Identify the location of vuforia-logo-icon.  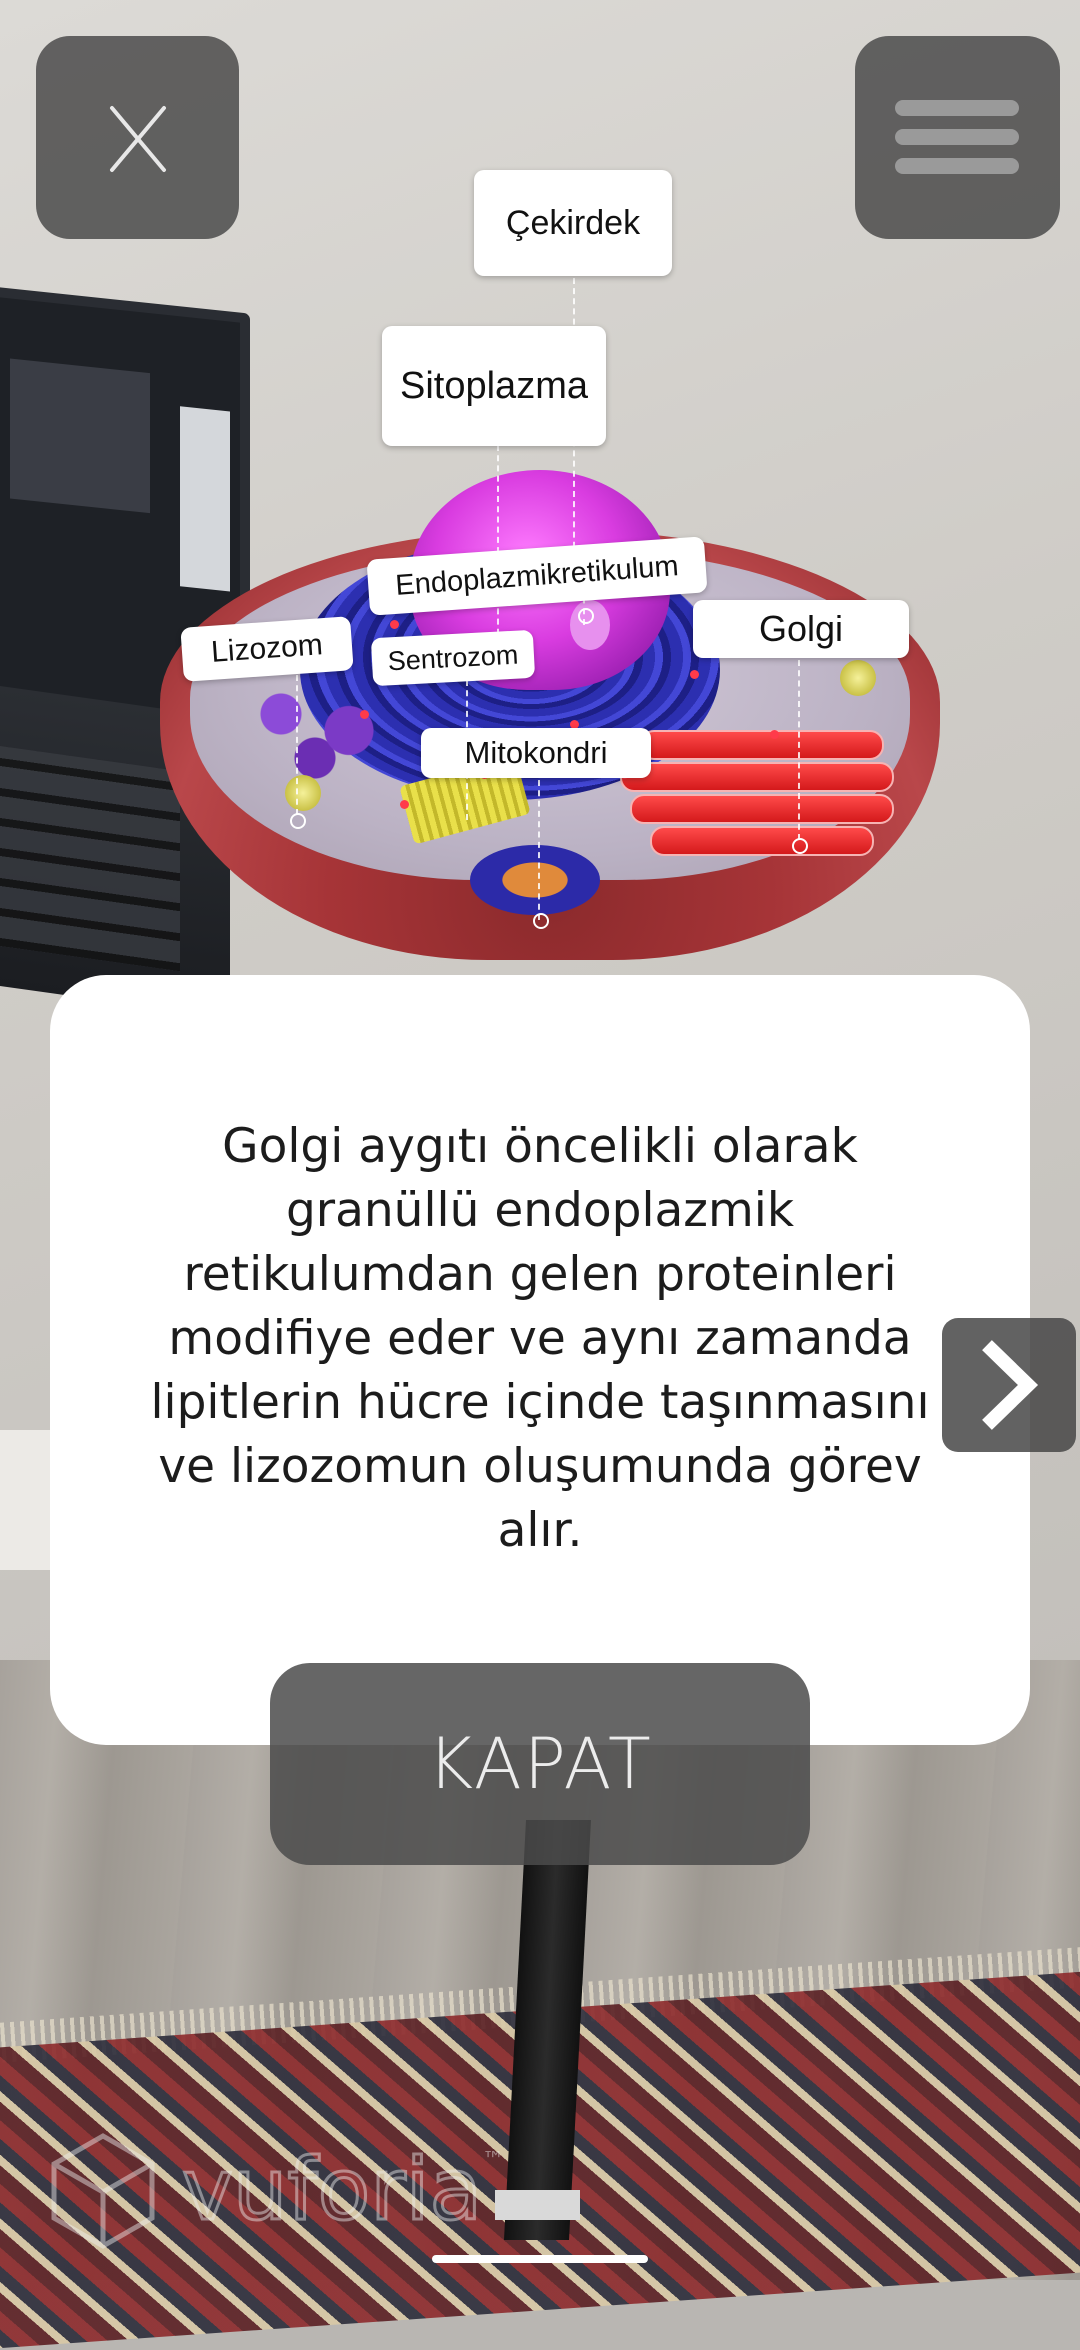
(103, 2191).